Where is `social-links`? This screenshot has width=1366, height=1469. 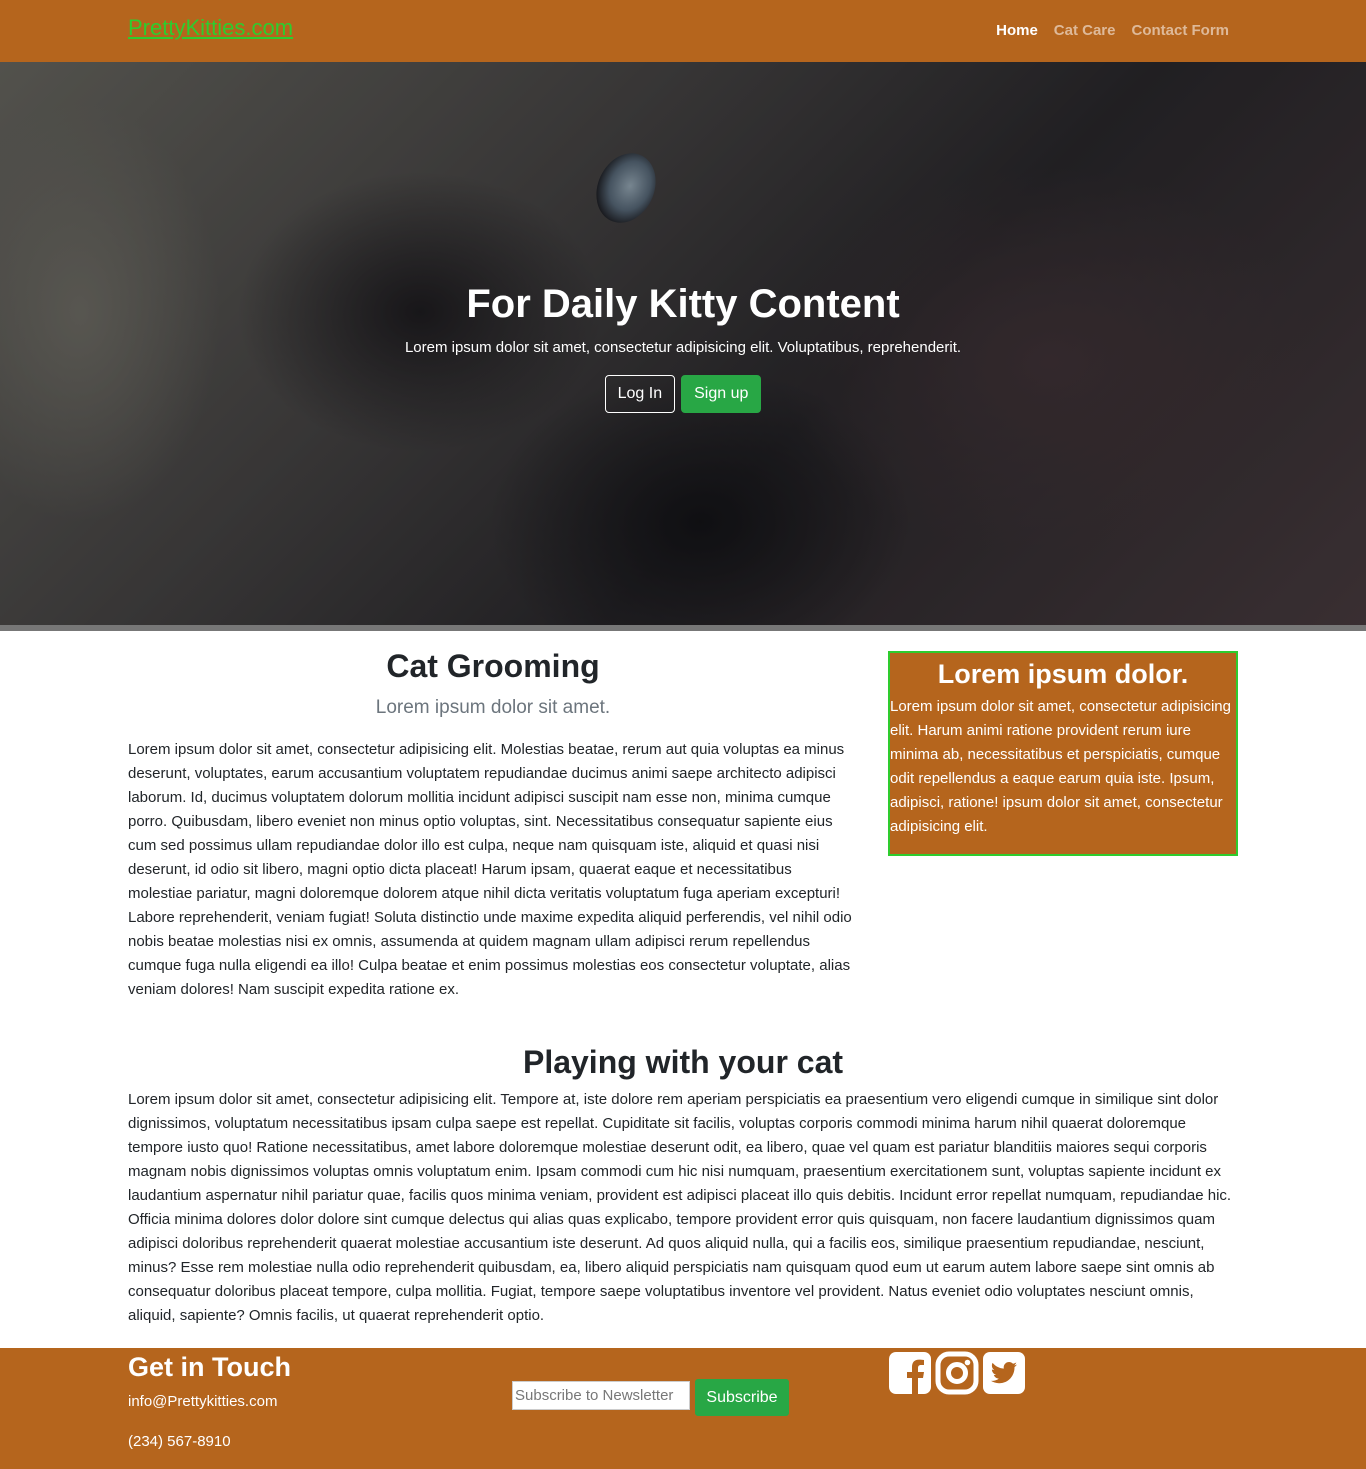 social-links is located at coordinates (957, 1373).